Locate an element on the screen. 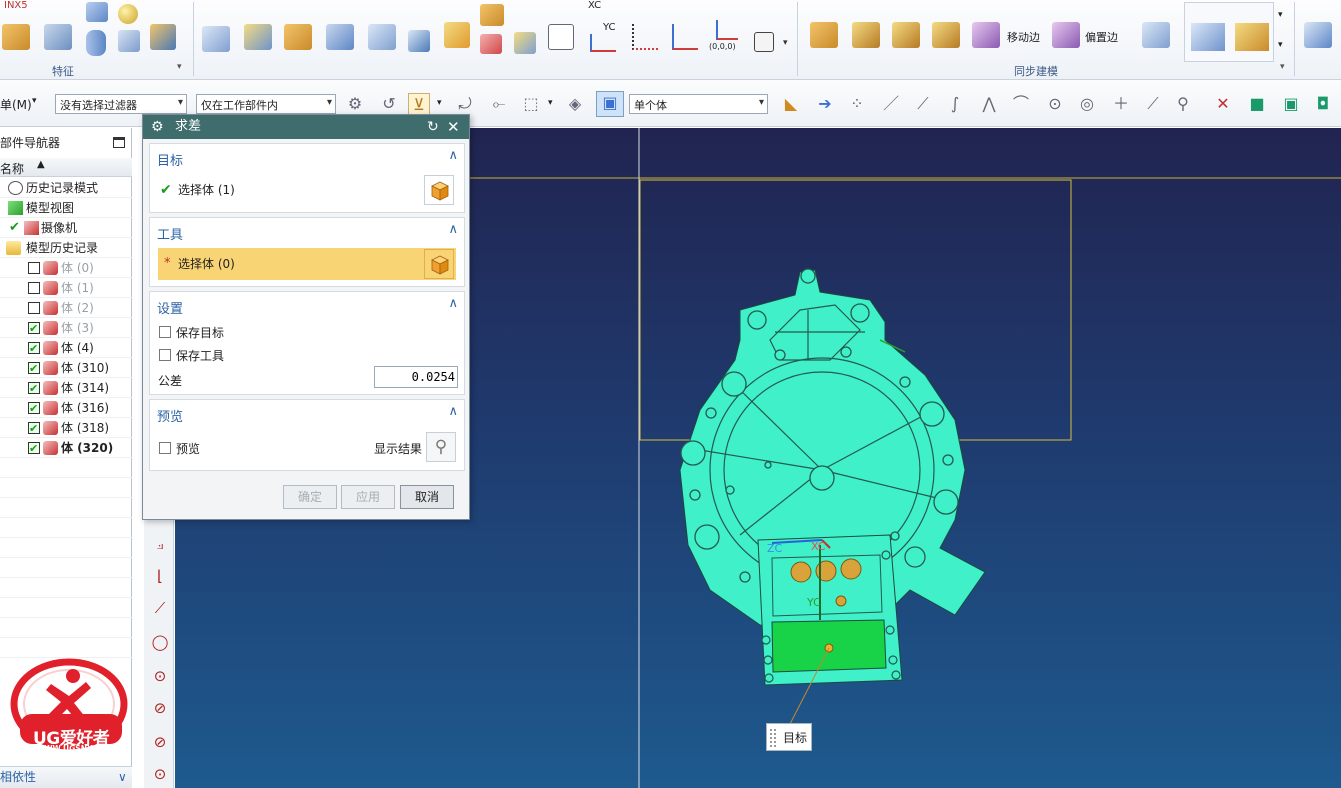  tree-item-history-mode: 历史记录模式 is located at coordinates (66, 188).